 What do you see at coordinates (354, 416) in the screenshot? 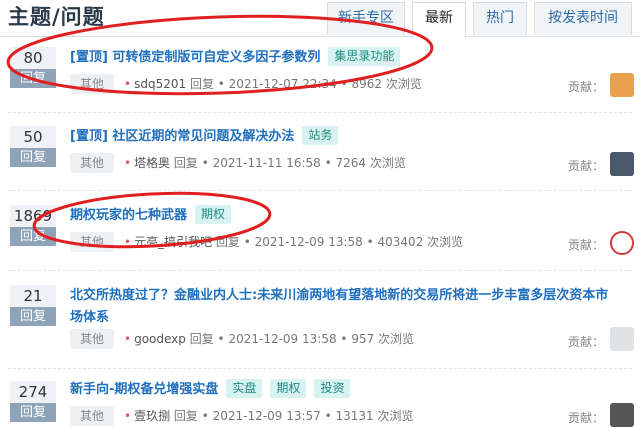
I see `view-count: 13131` at bounding box center [354, 416].